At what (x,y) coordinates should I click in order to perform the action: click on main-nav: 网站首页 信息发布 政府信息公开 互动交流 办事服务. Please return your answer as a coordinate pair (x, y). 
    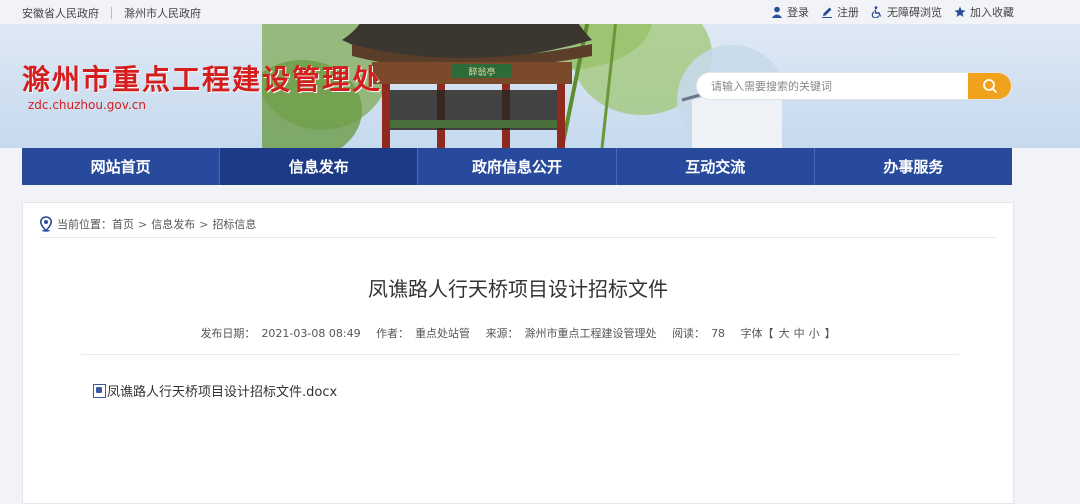
    Looking at the image, I should click on (517, 166).